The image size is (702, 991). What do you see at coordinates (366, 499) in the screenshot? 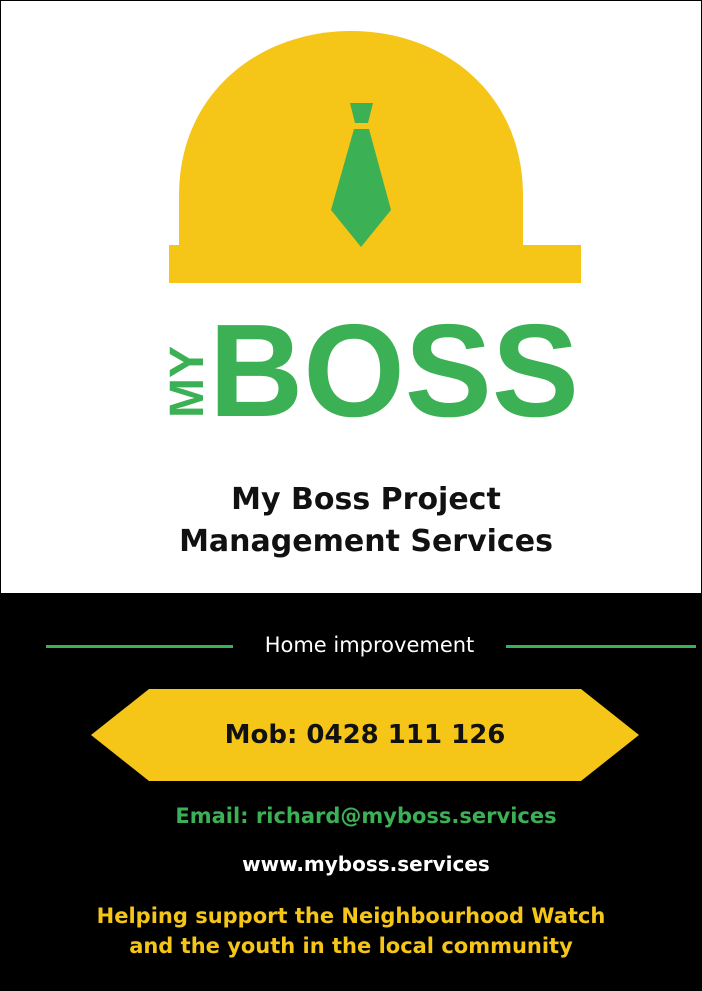
I see `company-name-line1: My Boss Project` at bounding box center [366, 499].